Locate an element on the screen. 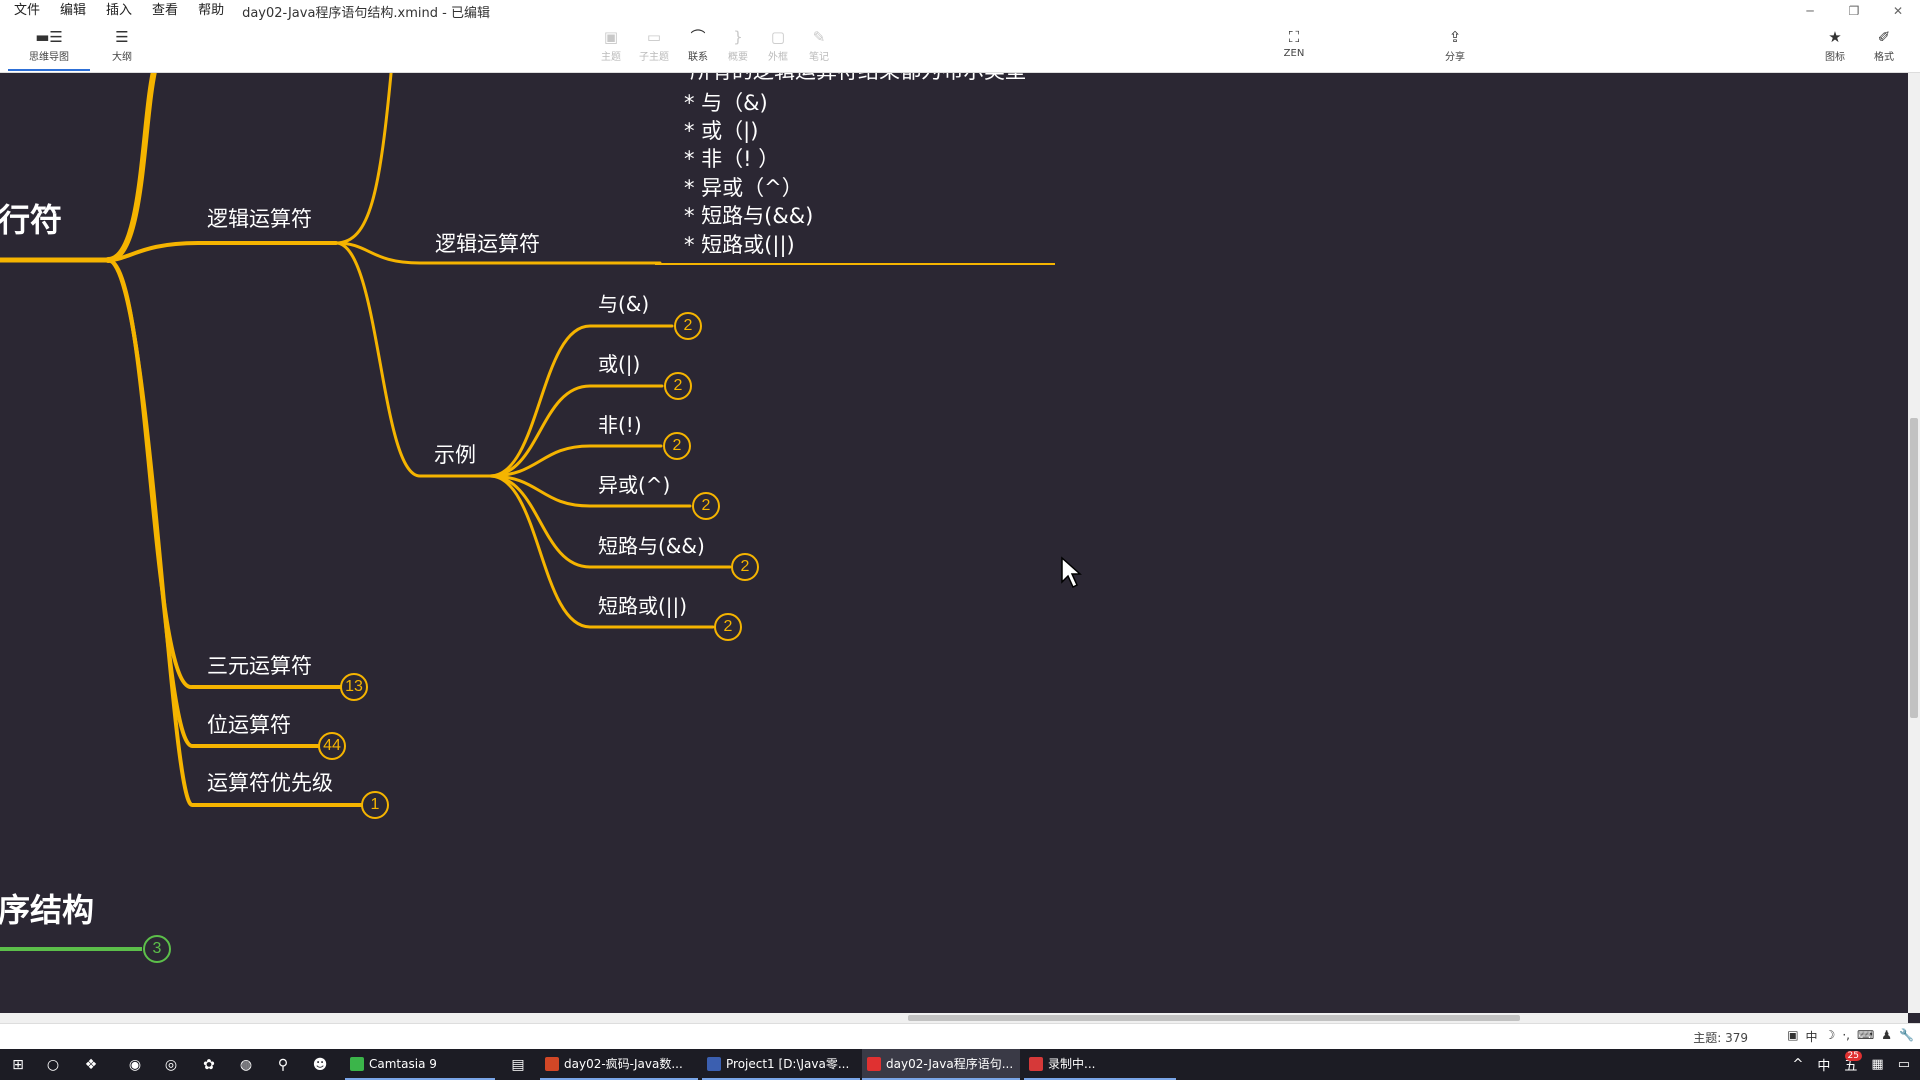 Image resolution: width=1920 pixels, height=1080 pixels. tab-outline-label: 大纲 is located at coordinates (122, 57).